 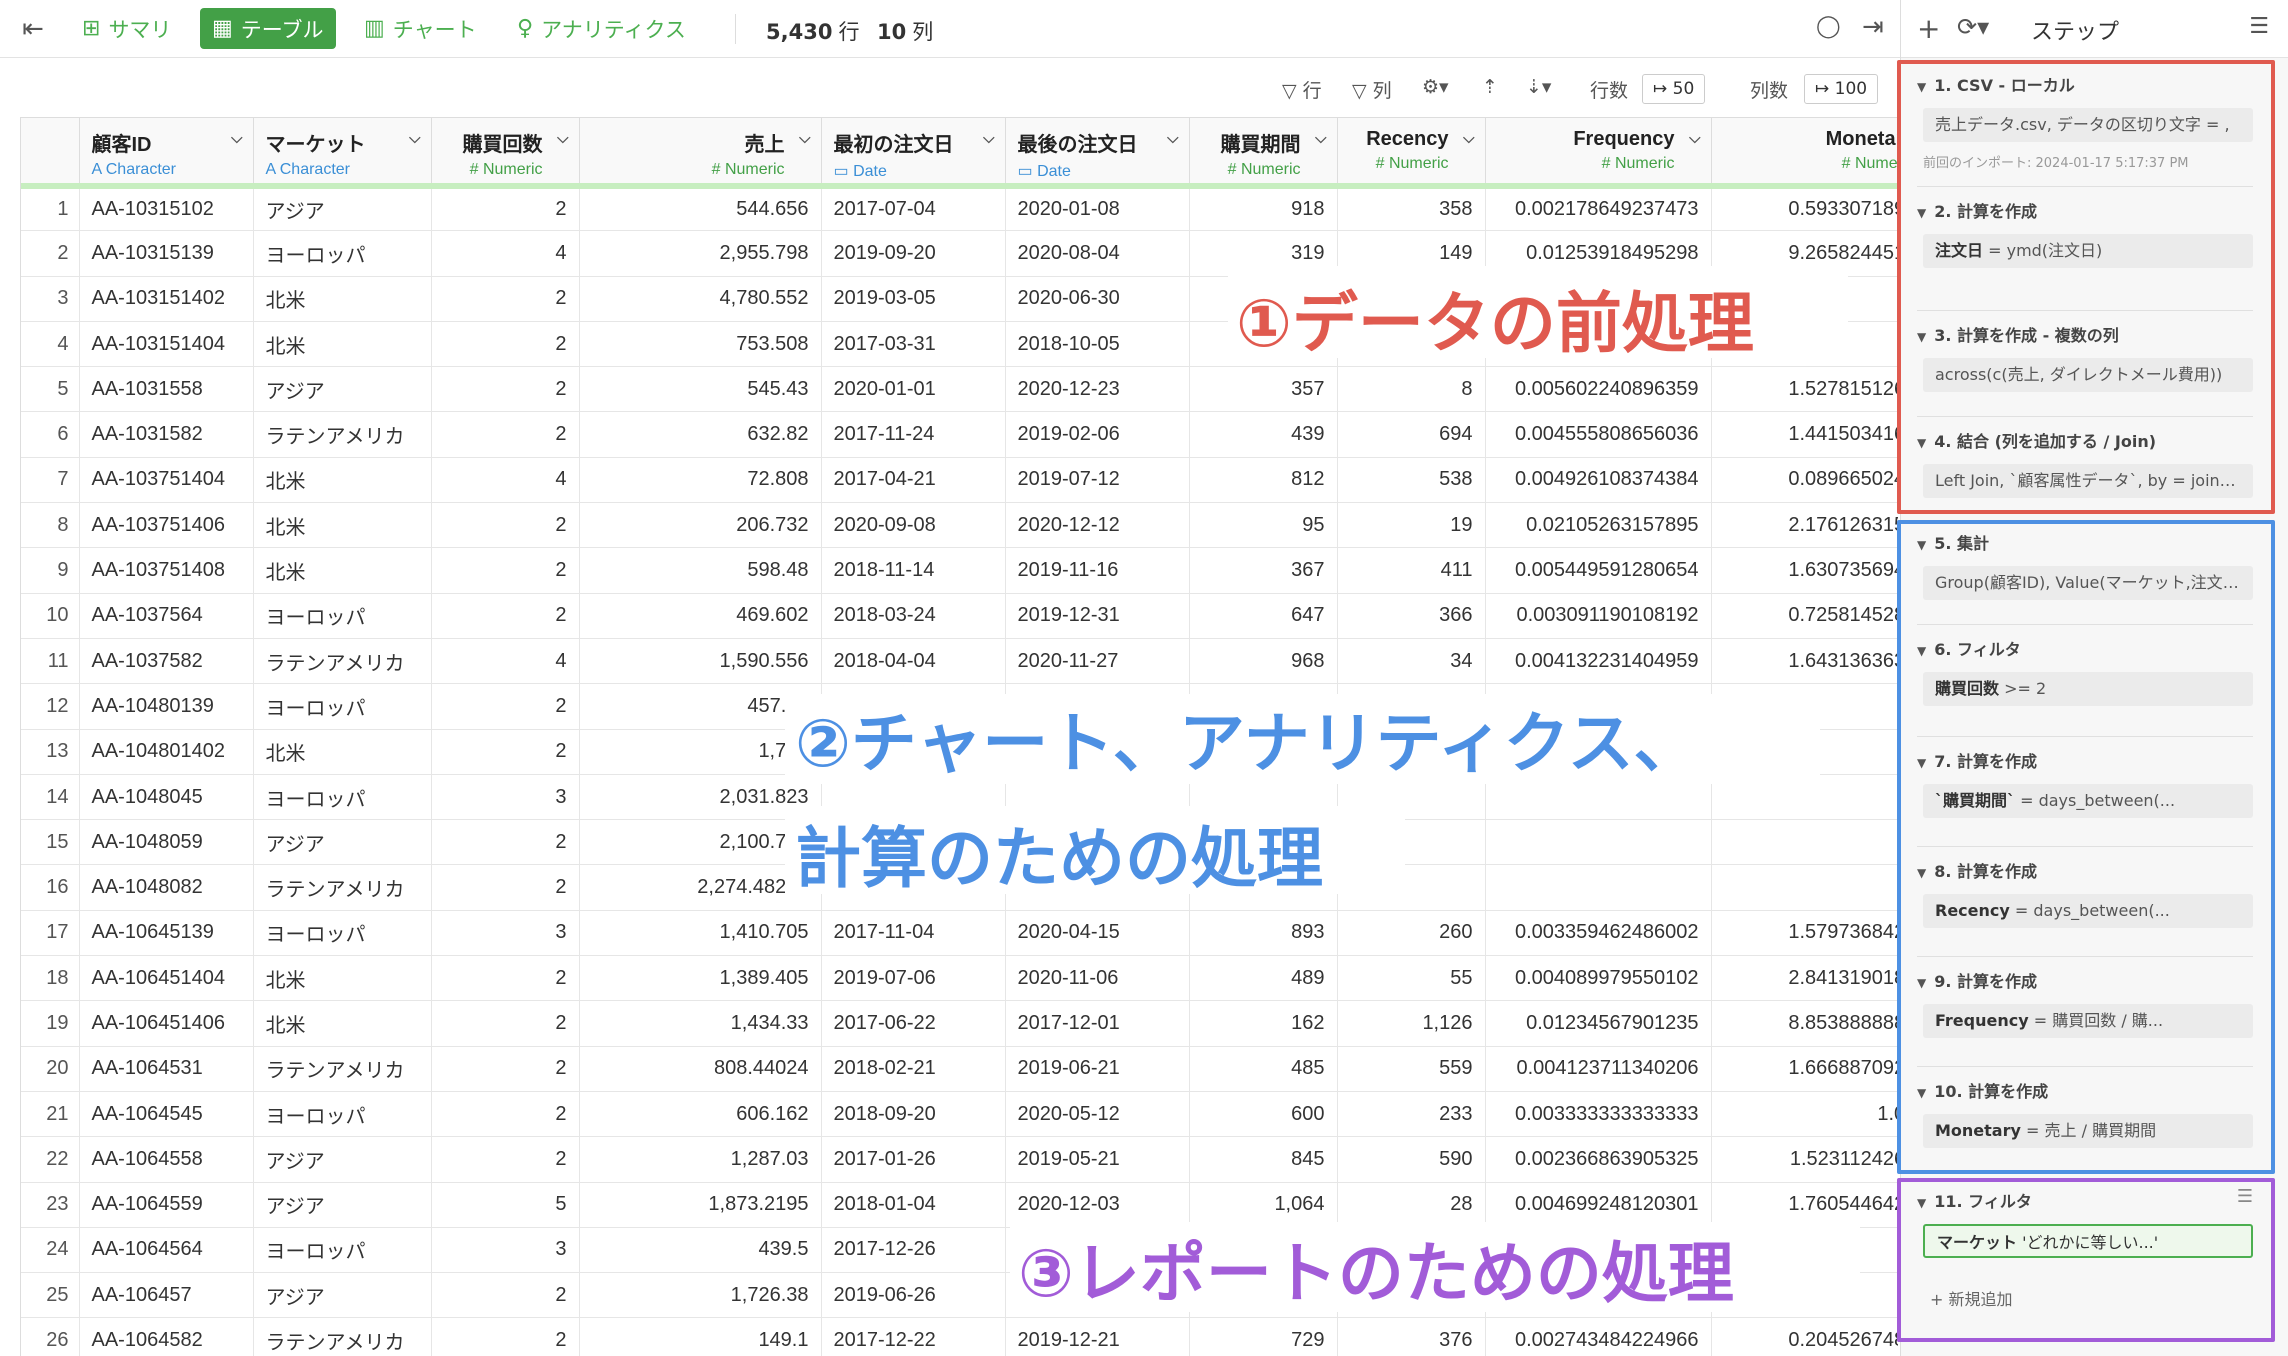 What do you see at coordinates (1097, 525) in the screenshot?
I see `table-cell: 2020-12-12` at bounding box center [1097, 525].